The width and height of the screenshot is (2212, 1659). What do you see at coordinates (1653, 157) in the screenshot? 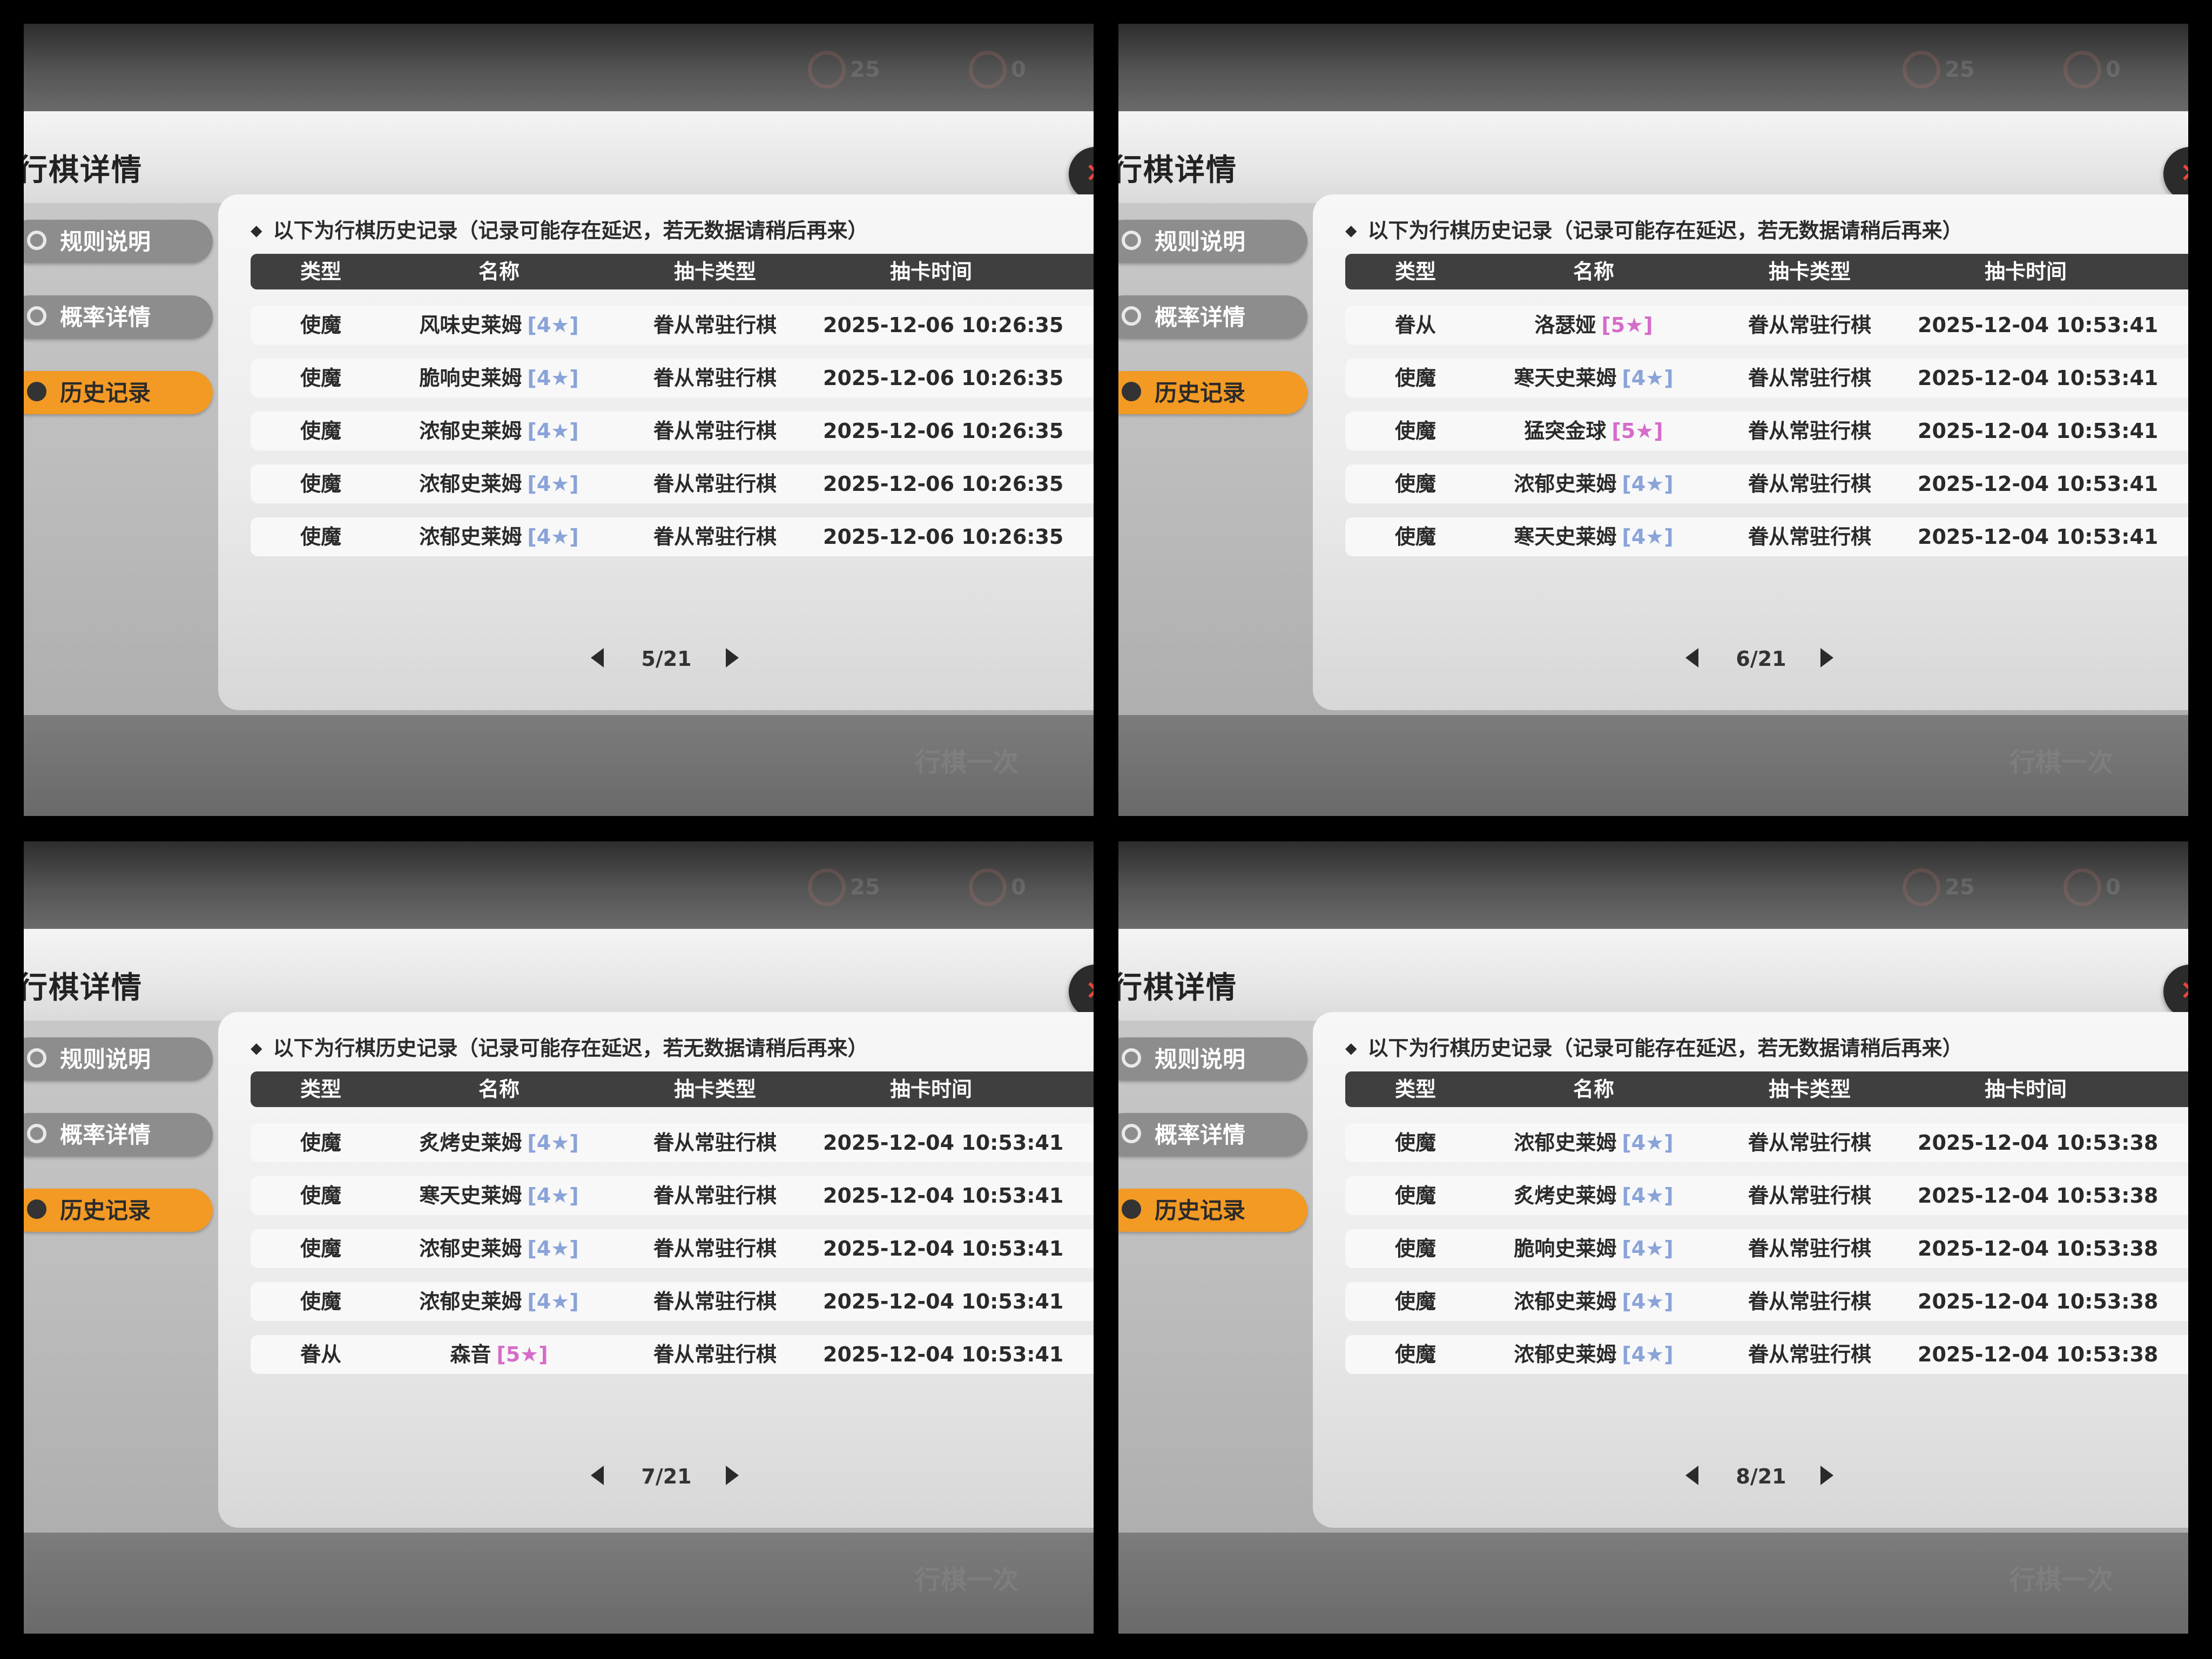
I see `title-bar: 行棋详情 ×` at bounding box center [1653, 157].